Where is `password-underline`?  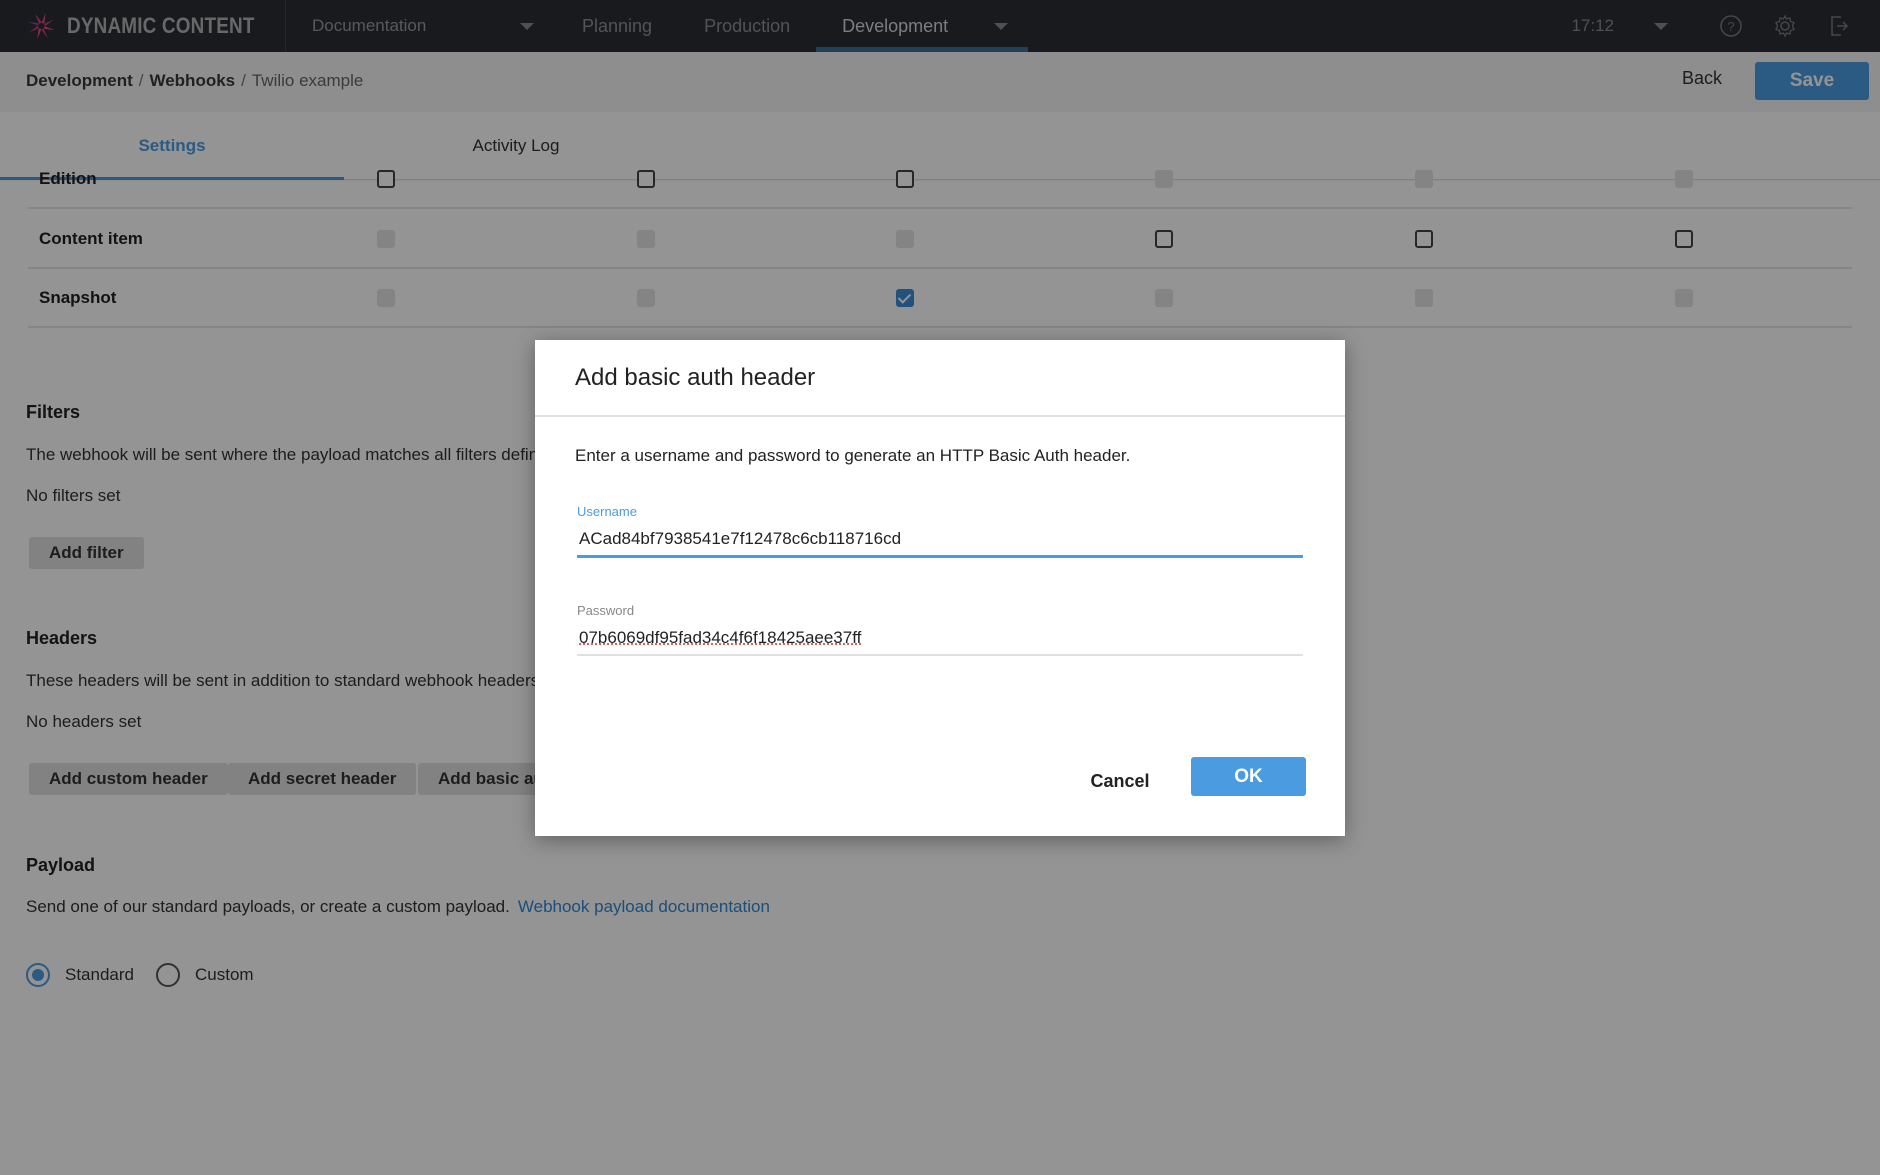
password-underline is located at coordinates (940, 655).